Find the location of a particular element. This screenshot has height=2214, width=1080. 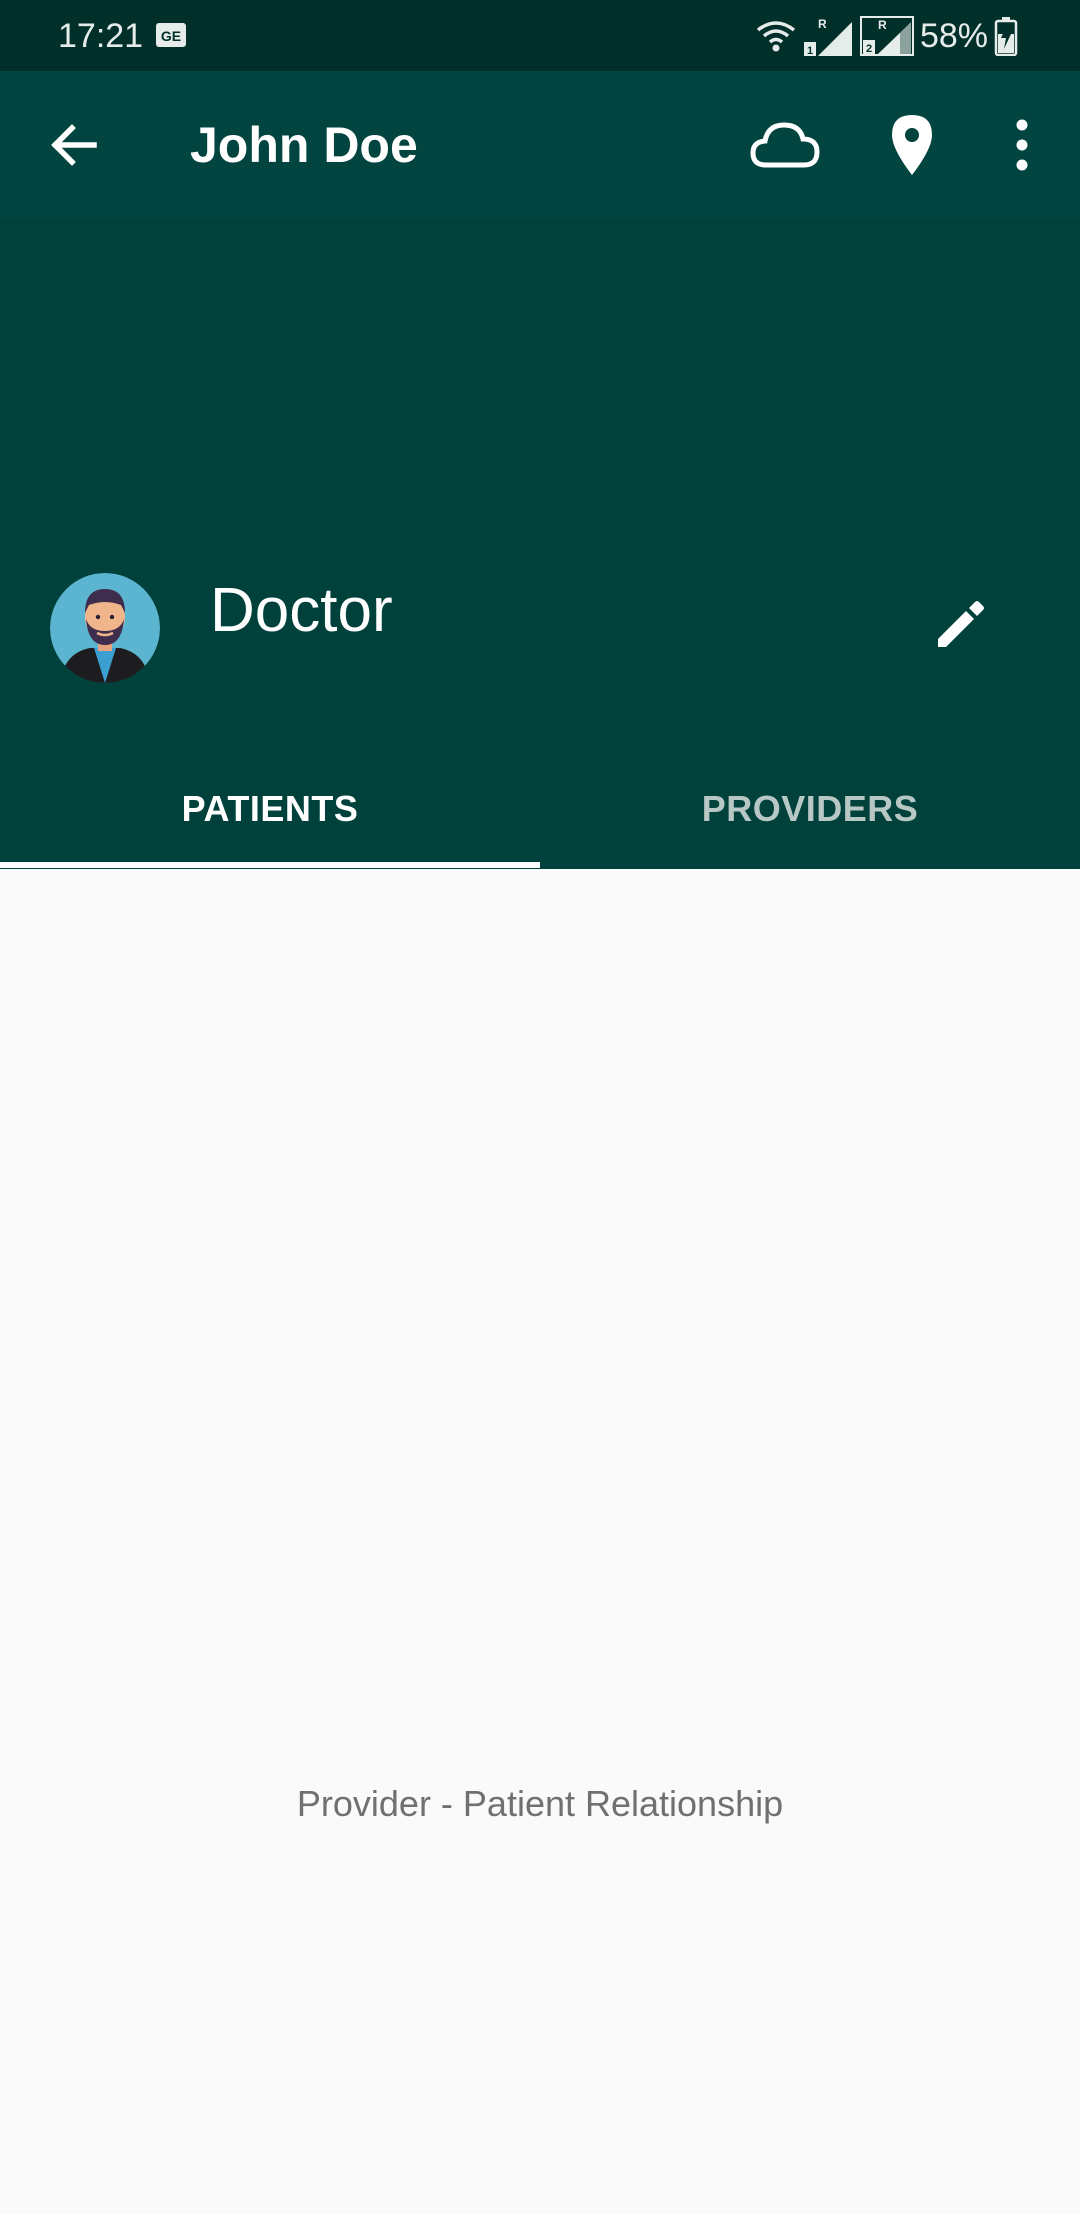

battery-percent: 58% is located at coordinates (953, 36).